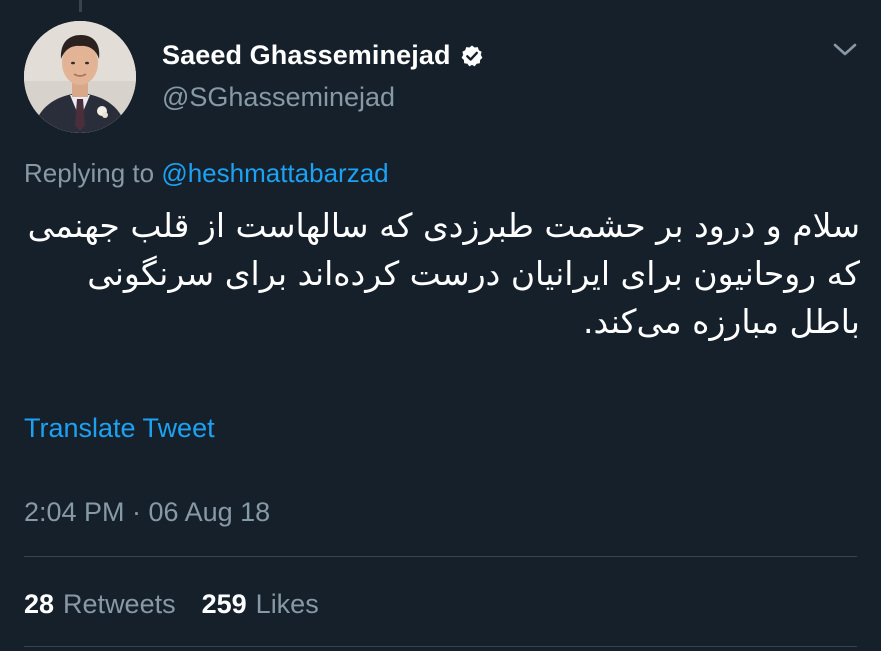  I want to click on chevron-down-icon, so click(845, 50).